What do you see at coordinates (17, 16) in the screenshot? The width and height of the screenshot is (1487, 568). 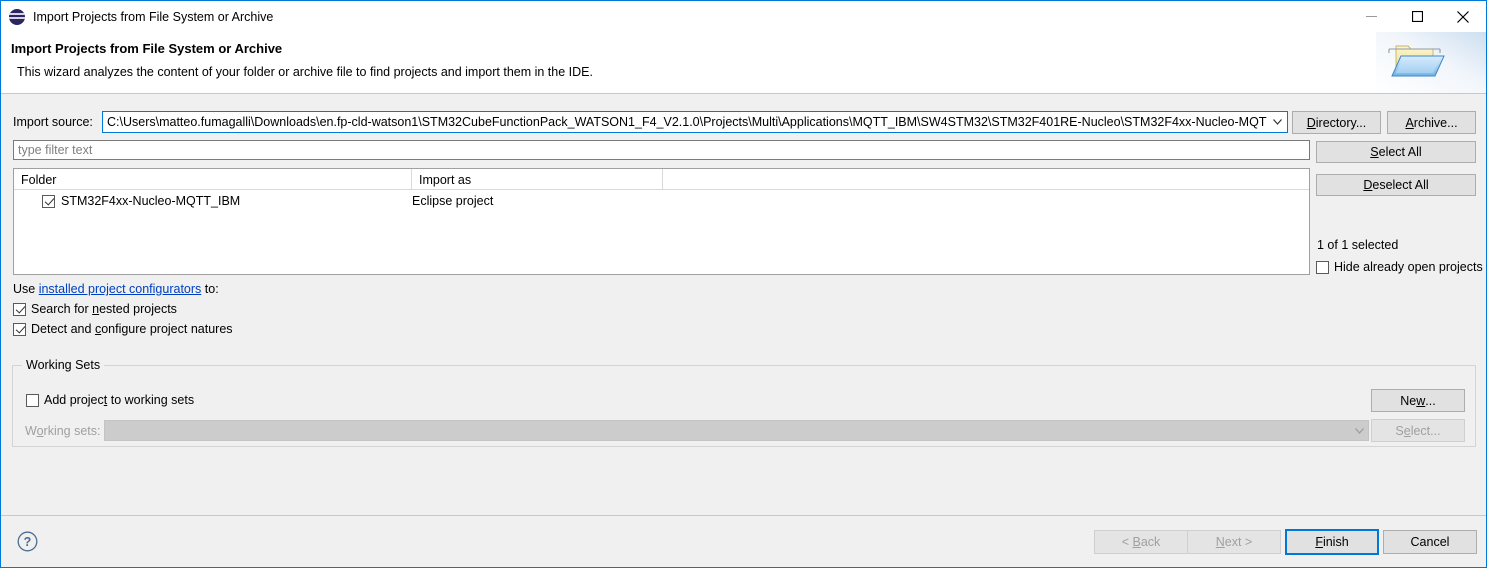 I see `eclipse-icon` at bounding box center [17, 16].